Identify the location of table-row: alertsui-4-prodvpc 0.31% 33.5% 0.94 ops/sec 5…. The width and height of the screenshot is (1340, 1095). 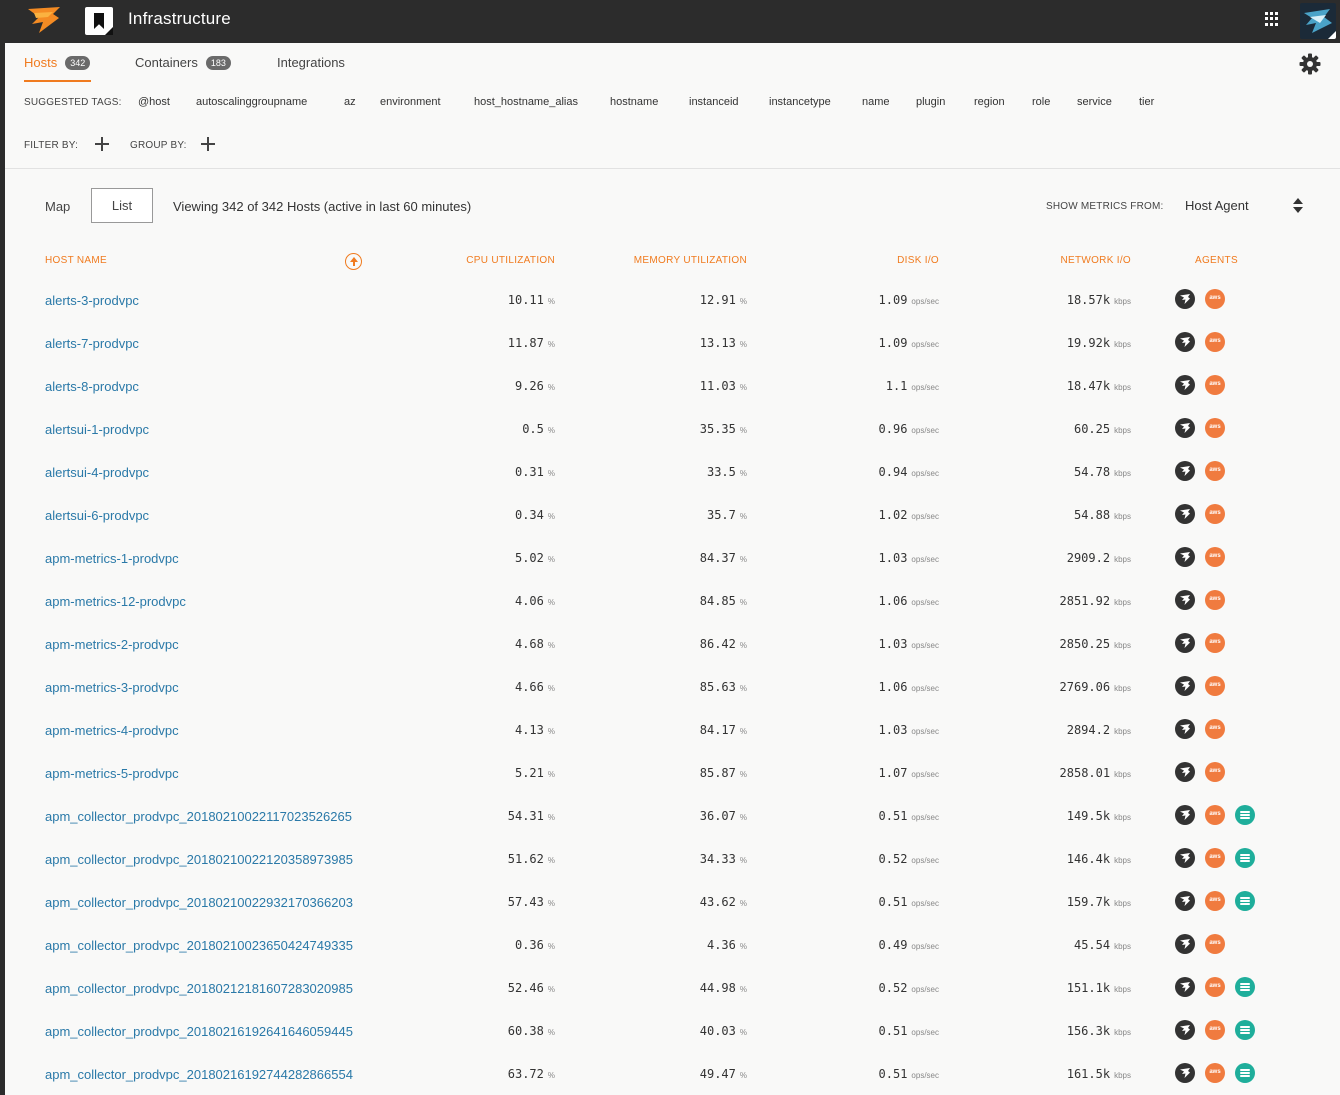
(672, 471).